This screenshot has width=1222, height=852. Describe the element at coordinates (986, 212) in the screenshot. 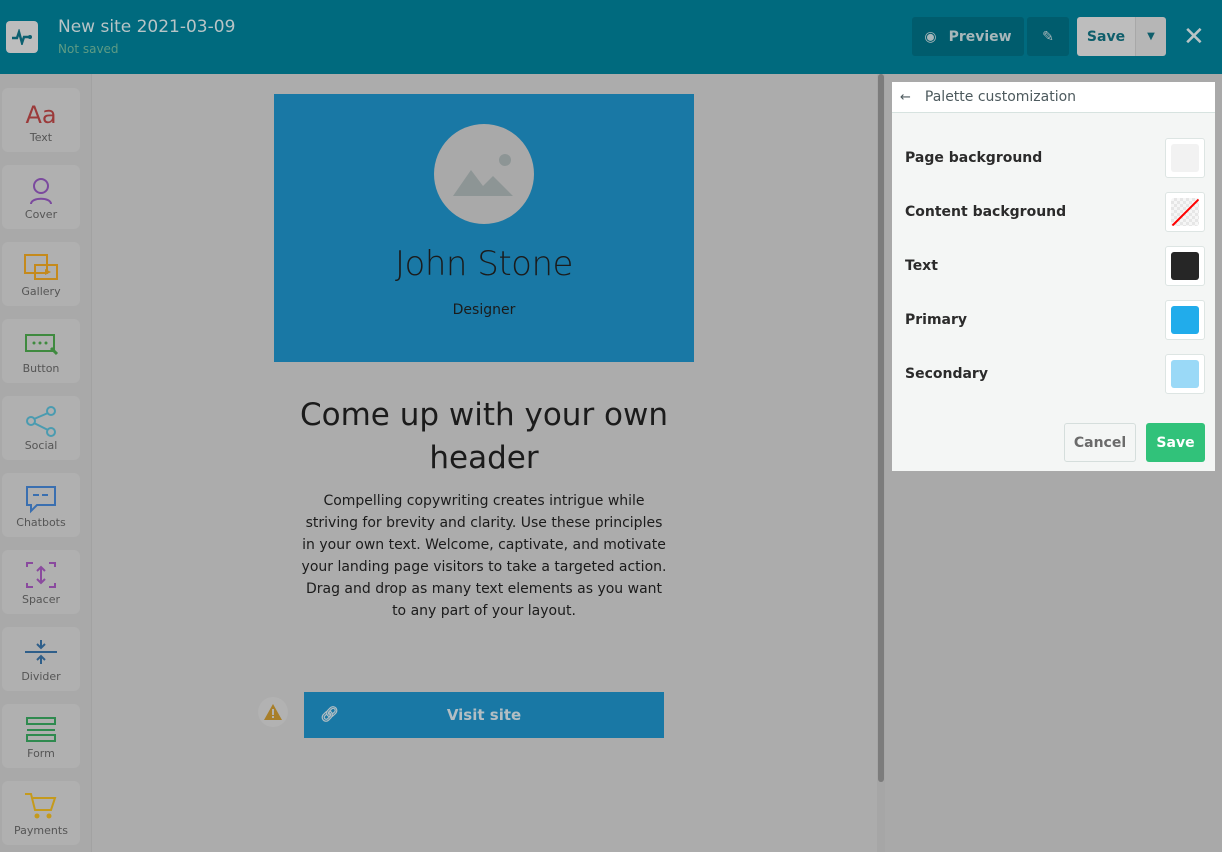

I see `palette-row-label: Content background` at that location.